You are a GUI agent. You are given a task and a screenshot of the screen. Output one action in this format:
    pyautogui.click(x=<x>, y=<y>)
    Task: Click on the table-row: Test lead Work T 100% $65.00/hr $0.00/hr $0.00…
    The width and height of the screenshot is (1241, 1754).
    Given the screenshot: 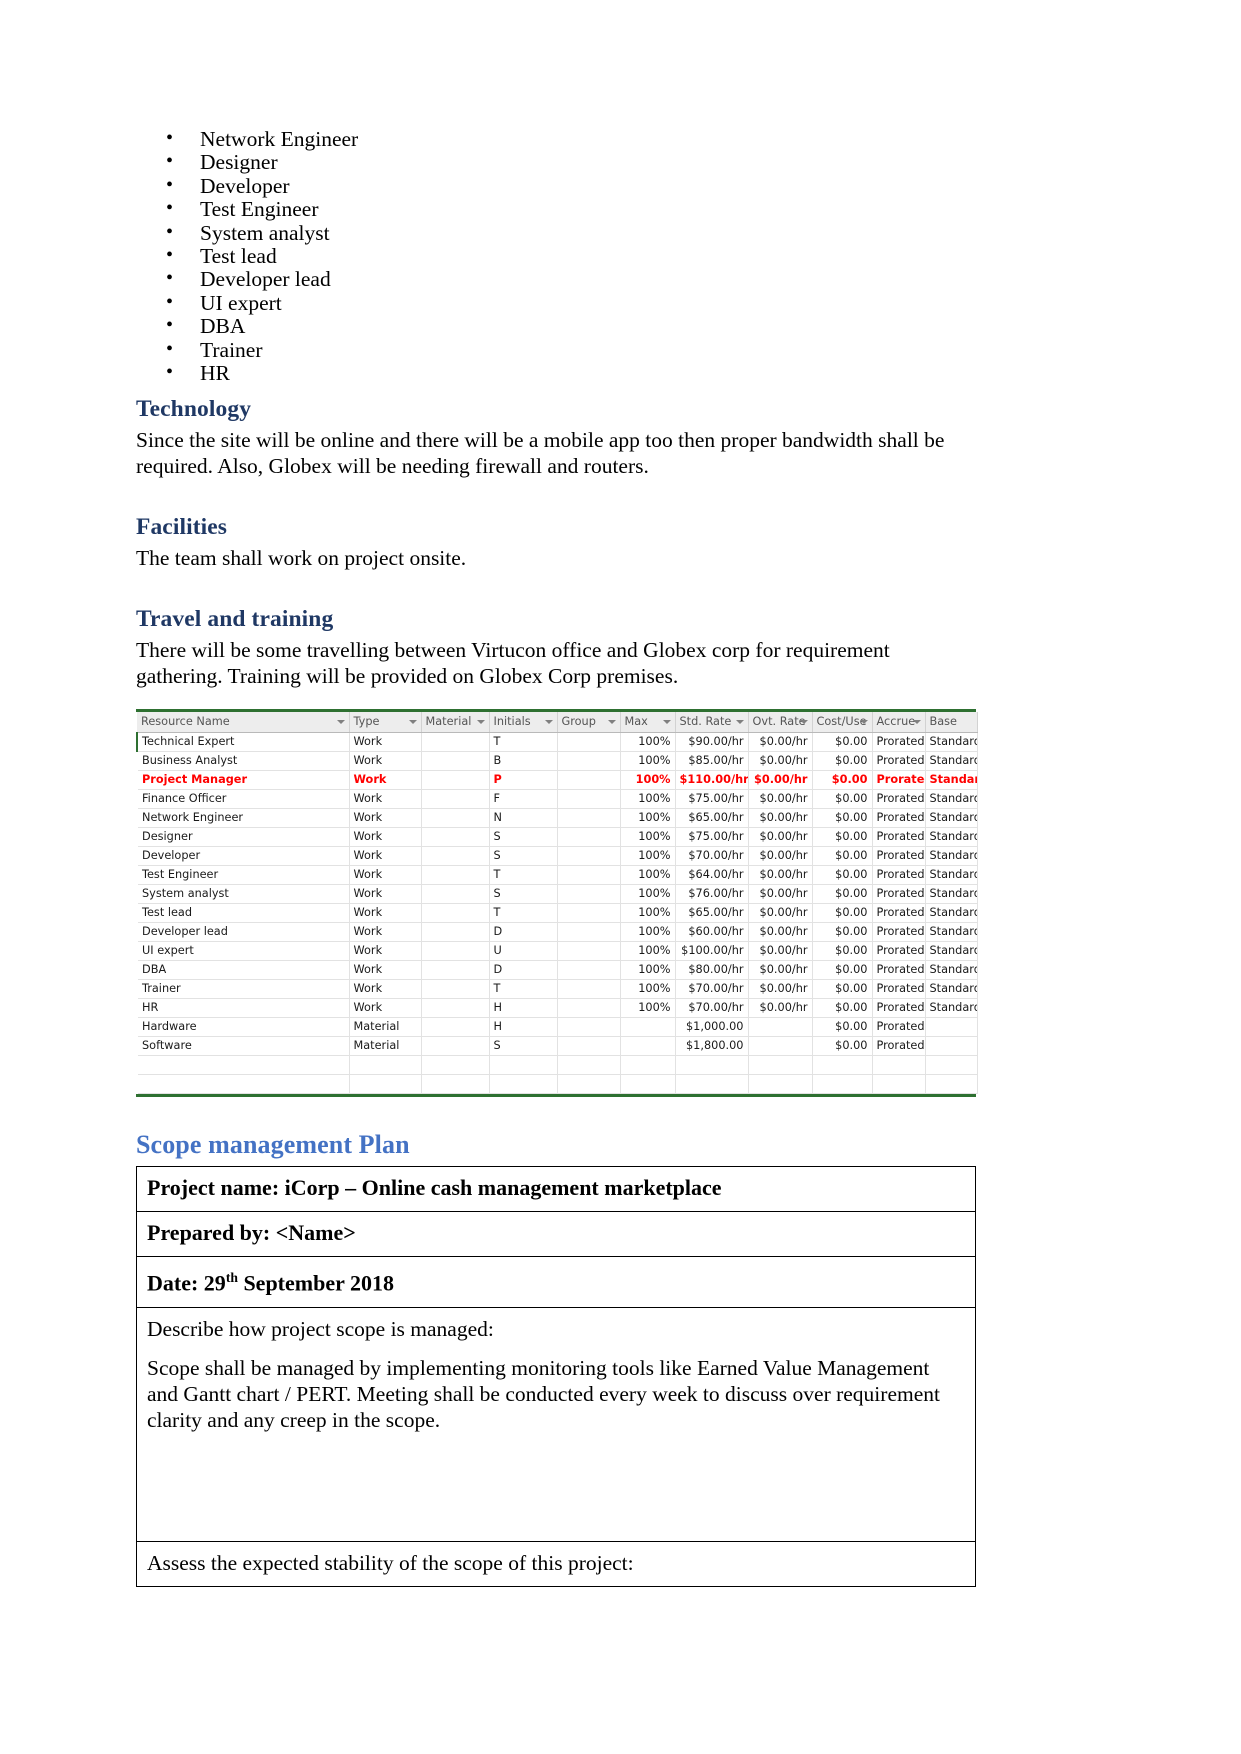 What is the action you would take?
    pyautogui.click(x=557, y=913)
    